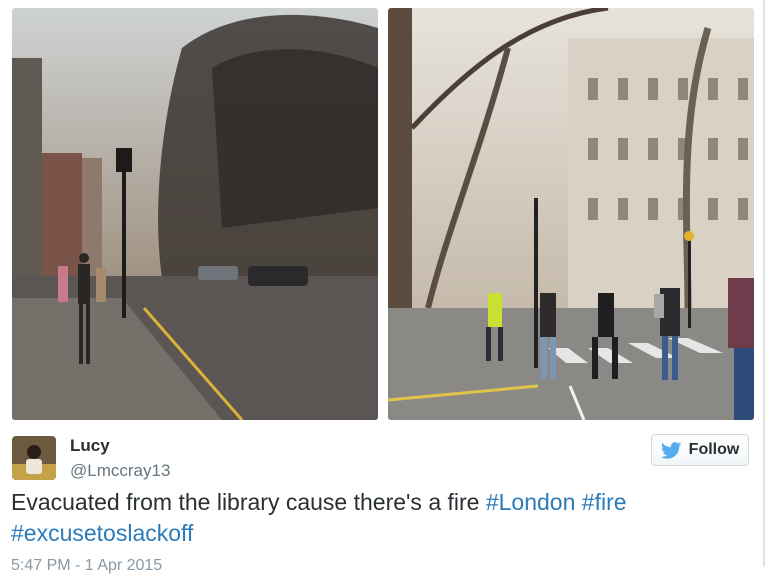 This screenshot has height=575, width=770. What do you see at coordinates (34, 458) in the screenshot?
I see `avatar` at bounding box center [34, 458].